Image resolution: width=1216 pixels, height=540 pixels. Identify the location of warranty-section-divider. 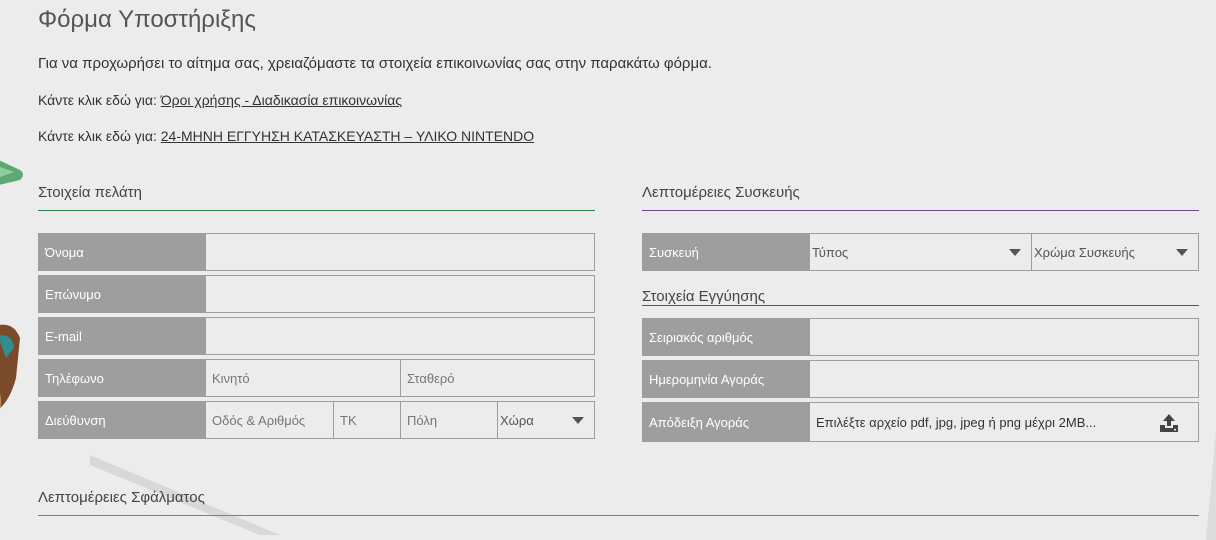
(920, 305).